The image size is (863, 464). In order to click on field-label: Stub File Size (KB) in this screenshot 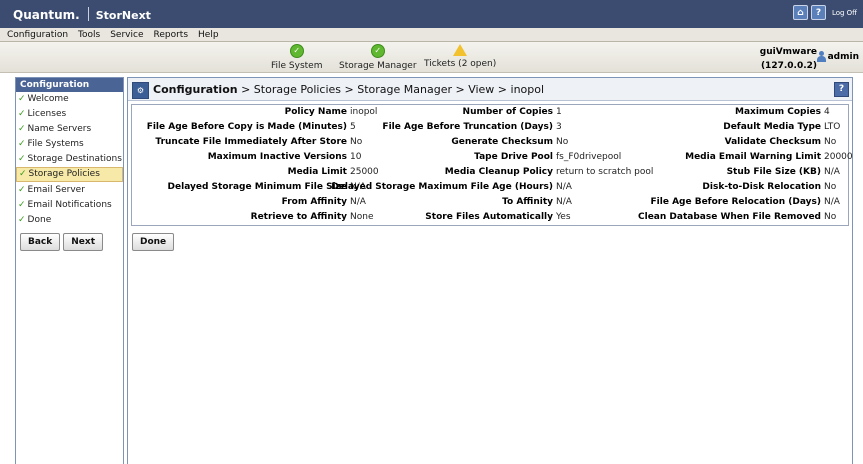, I will do `click(773, 172)`.